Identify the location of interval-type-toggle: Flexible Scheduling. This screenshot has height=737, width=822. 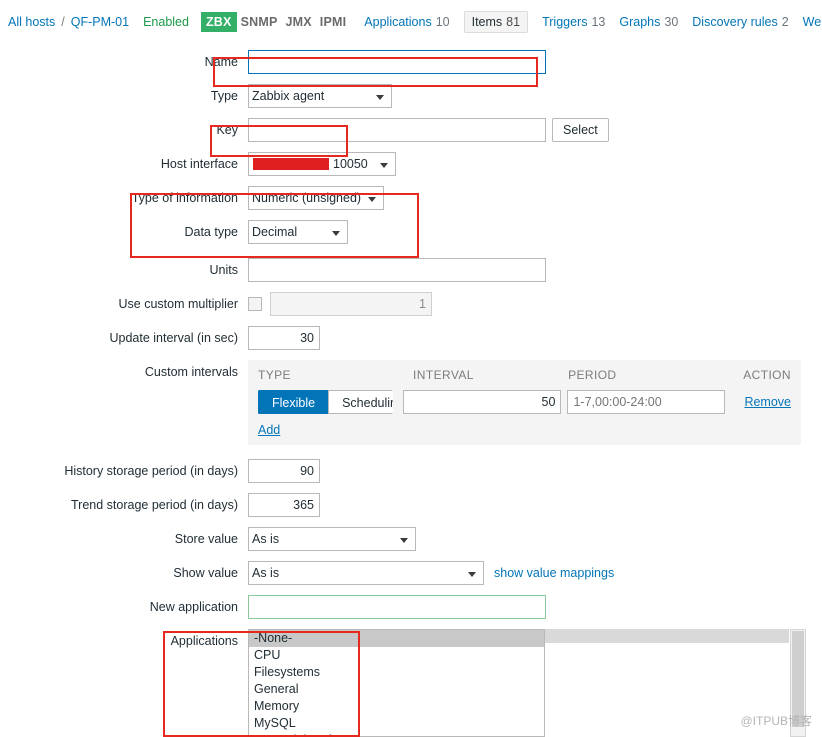
(326, 402).